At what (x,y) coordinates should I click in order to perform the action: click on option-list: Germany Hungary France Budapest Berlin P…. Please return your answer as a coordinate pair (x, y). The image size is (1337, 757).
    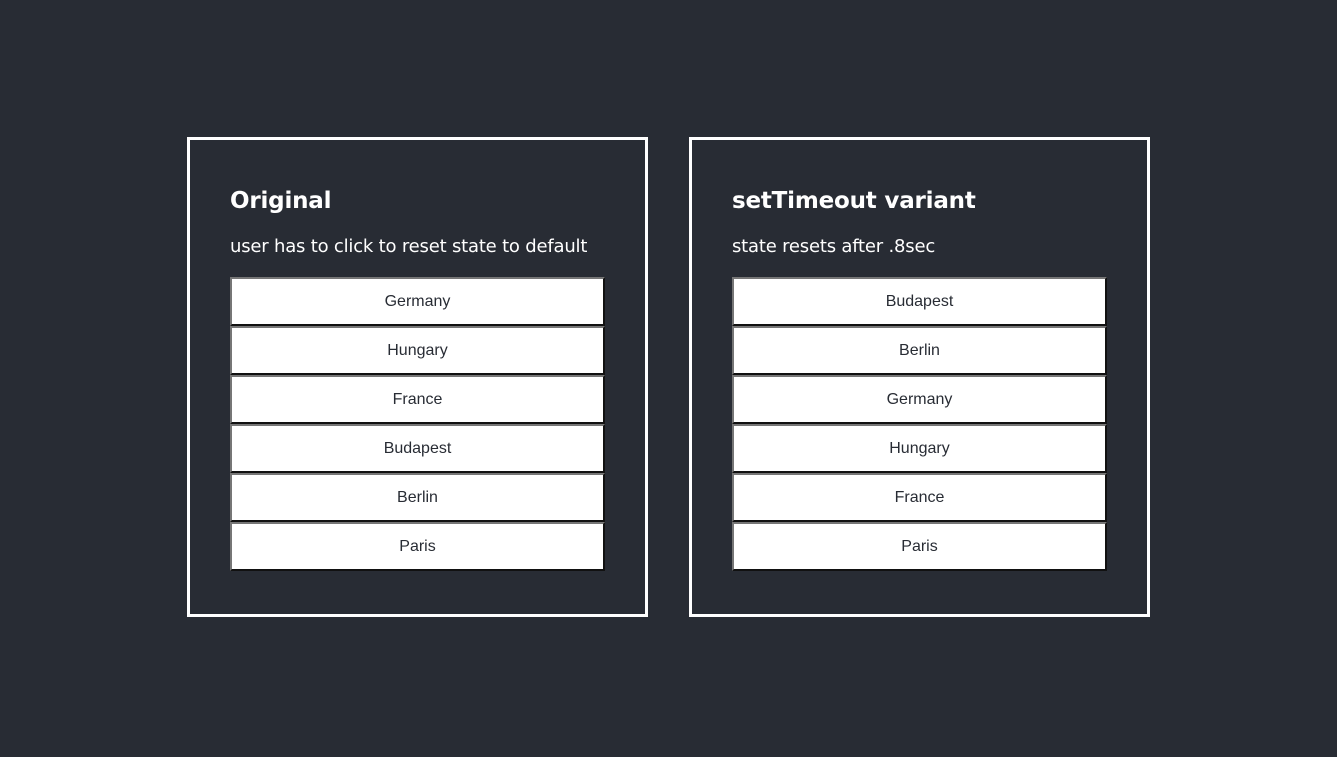
    Looking at the image, I should click on (417, 424).